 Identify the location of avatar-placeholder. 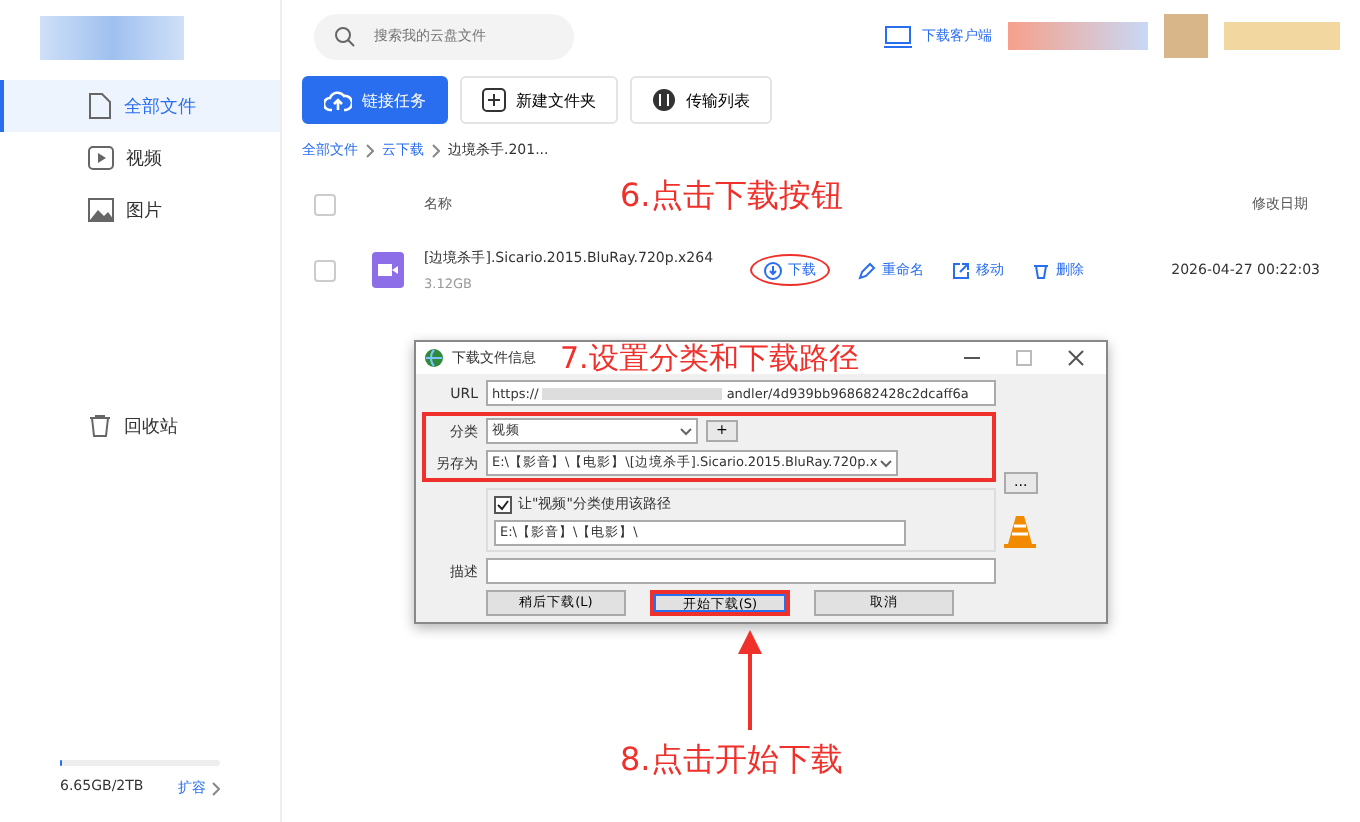
(1186, 36).